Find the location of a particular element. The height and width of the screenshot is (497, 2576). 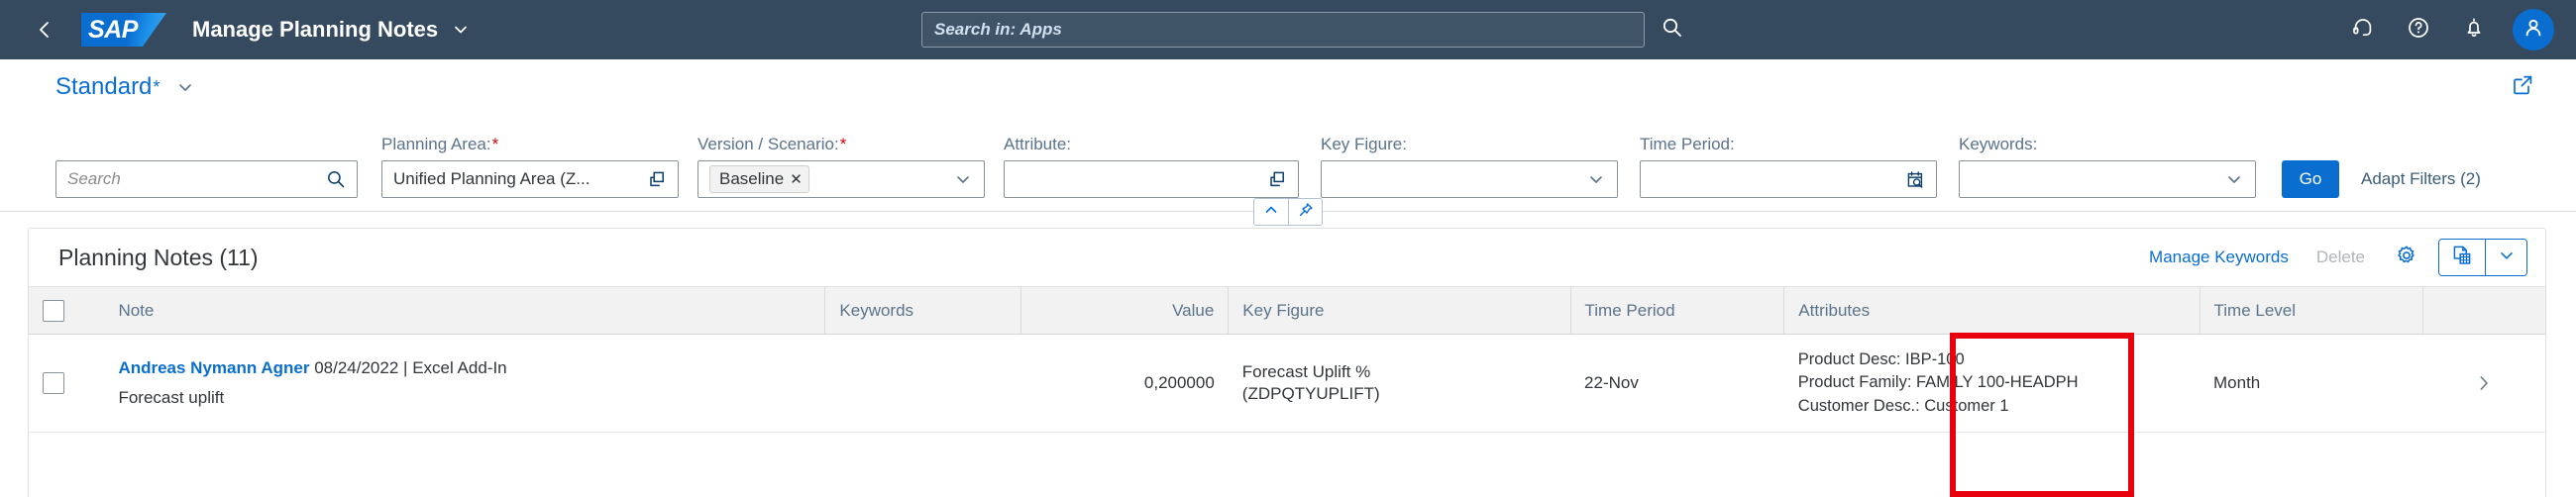

remove-token-icon: ✕ is located at coordinates (796, 179).